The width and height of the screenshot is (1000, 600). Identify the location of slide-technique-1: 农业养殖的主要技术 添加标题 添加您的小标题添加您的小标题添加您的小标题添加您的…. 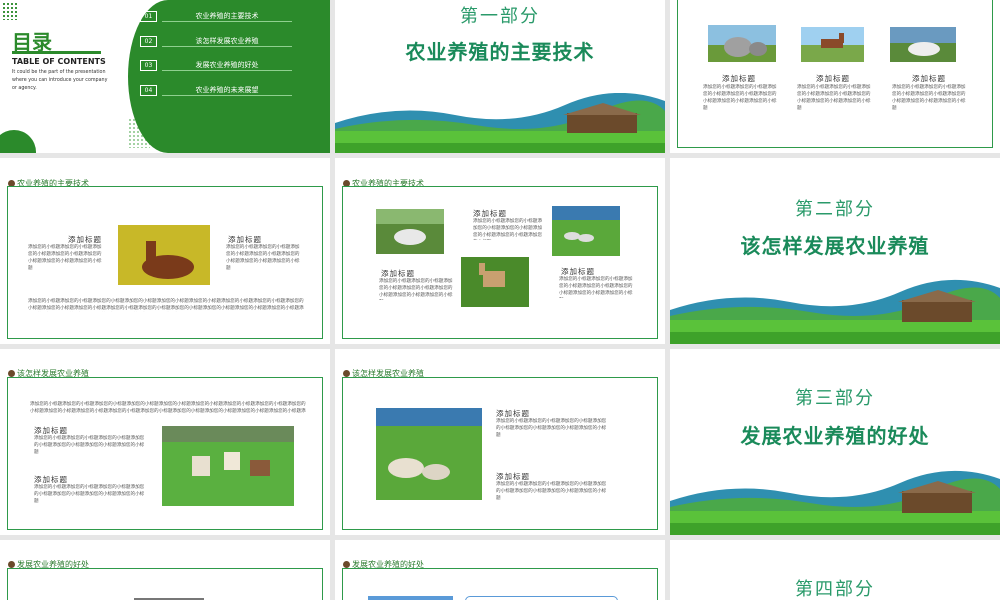
(165, 251).